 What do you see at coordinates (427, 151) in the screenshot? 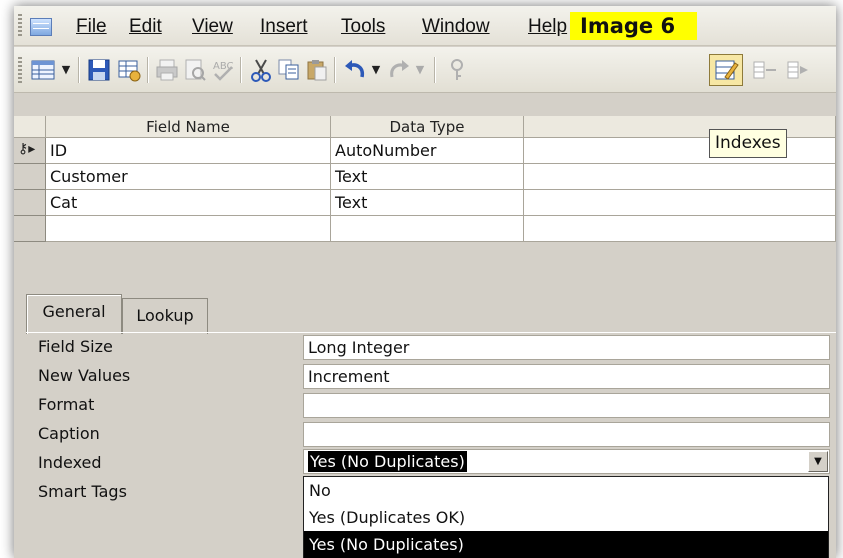
I see `data-type-cell: AutoNumber` at bounding box center [427, 151].